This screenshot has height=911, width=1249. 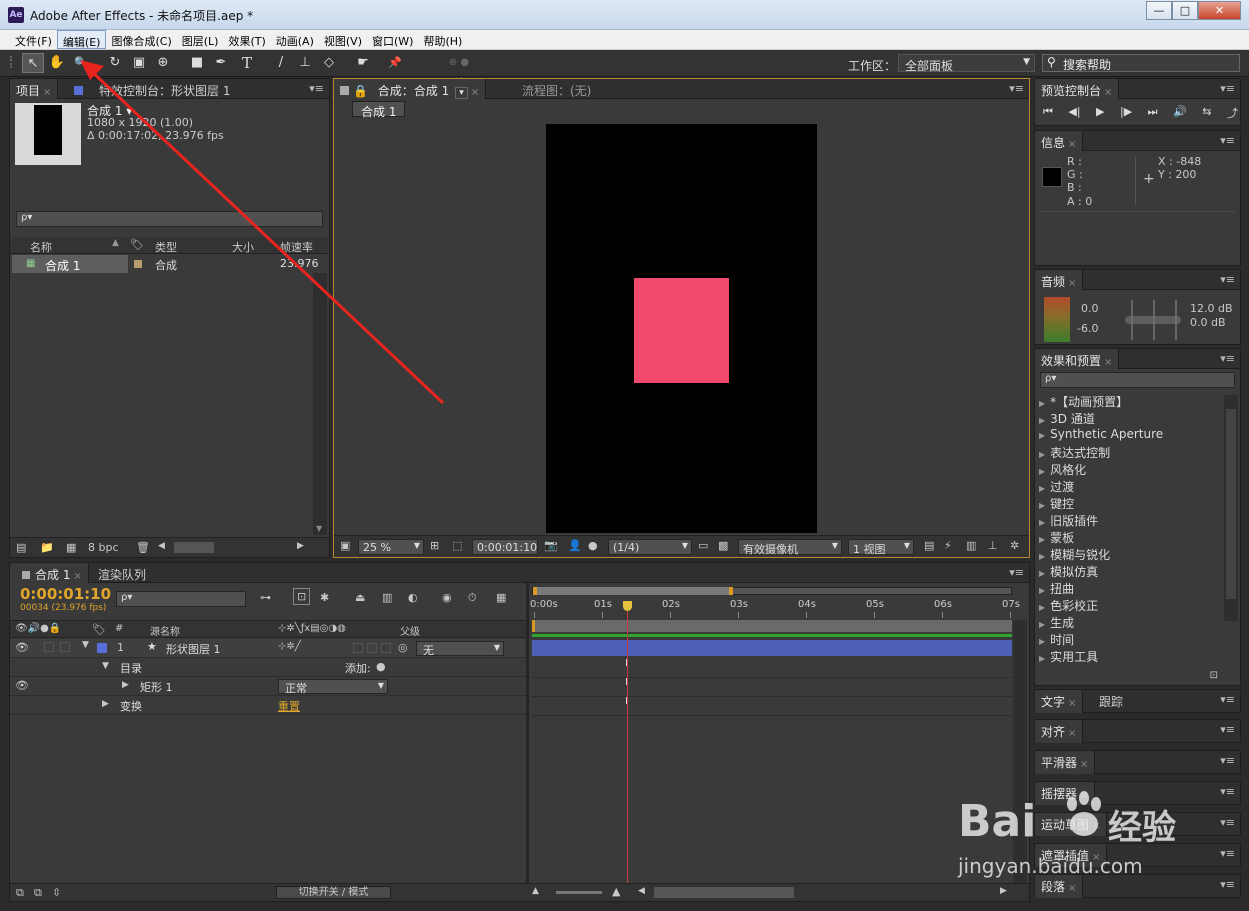 What do you see at coordinates (616, 891) in the screenshot?
I see `zoom-in-icon: ▲` at bounding box center [616, 891].